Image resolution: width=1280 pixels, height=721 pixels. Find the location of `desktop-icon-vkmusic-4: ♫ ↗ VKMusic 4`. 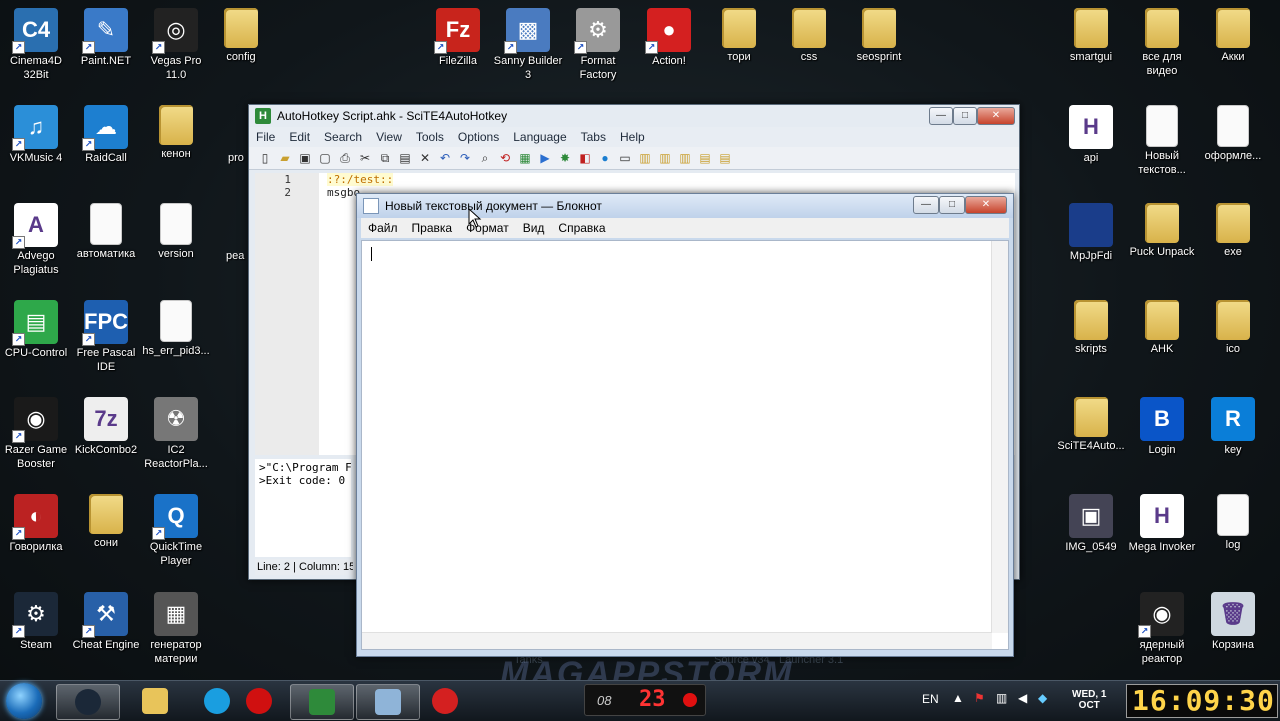

desktop-icon-vkmusic-4: ♫ ↗ VKMusic 4 is located at coordinates (36, 135).